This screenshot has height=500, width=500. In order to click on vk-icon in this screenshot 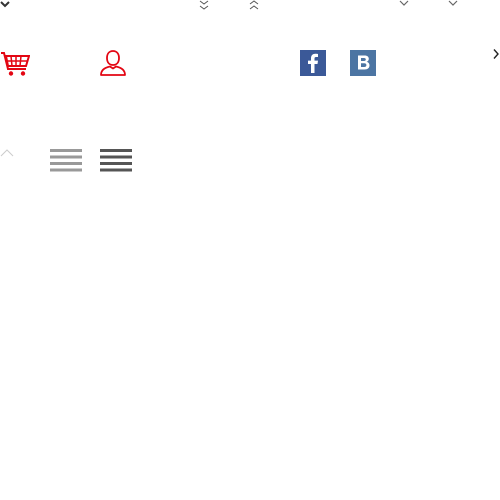, I will do `click(363, 63)`.